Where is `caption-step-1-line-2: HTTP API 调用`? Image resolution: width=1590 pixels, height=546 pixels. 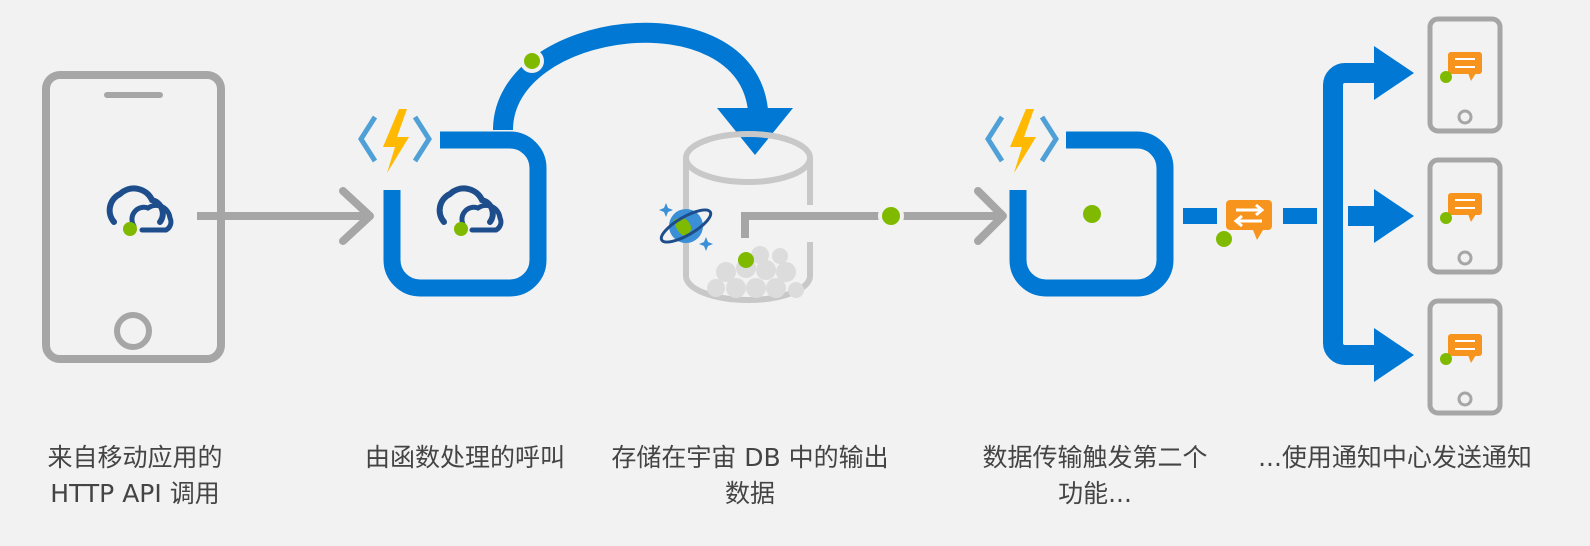 caption-step-1-line-2: HTTP API 调用 is located at coordinates (135, 493).